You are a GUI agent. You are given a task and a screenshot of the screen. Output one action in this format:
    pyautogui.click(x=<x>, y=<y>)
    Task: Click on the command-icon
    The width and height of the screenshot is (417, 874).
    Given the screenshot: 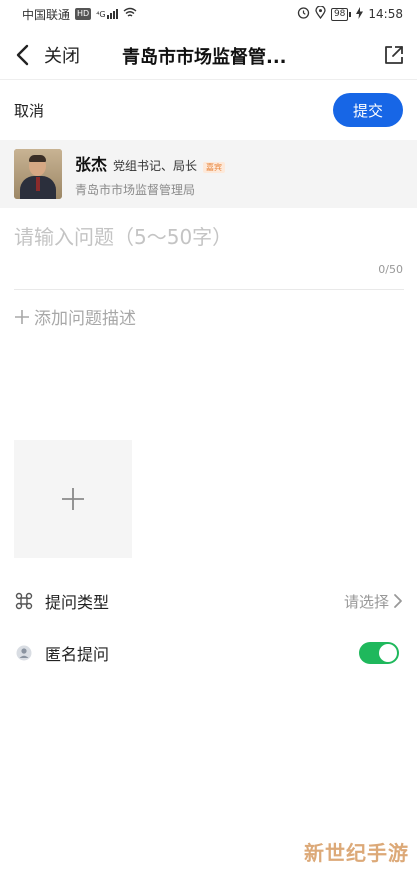 What is the action you would take?
    pyautogui.click(x=24, y=601)
    